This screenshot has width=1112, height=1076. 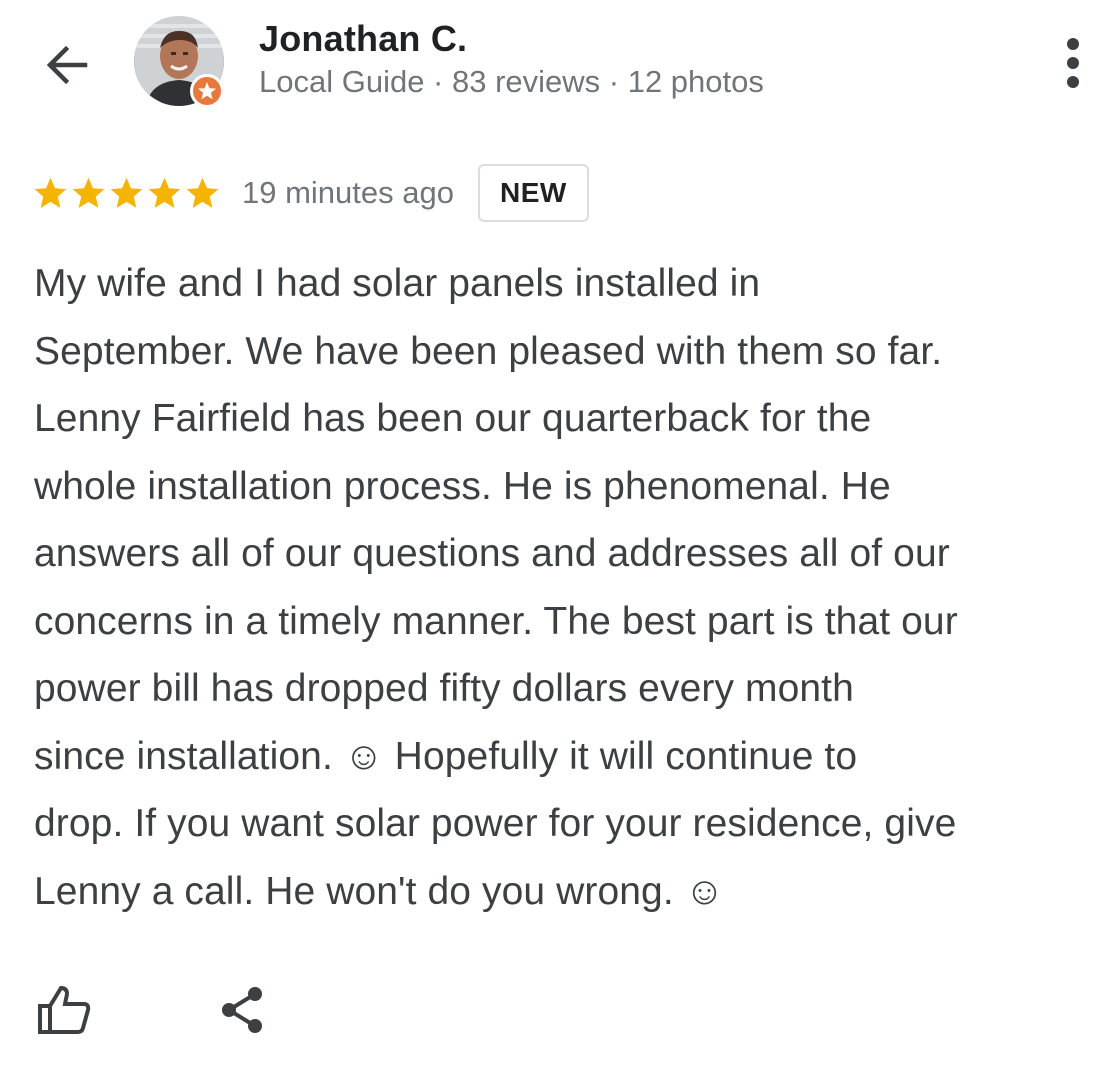 I want to click on rating-row: 19 minutes ago NEW, so click(x=310, y=193).